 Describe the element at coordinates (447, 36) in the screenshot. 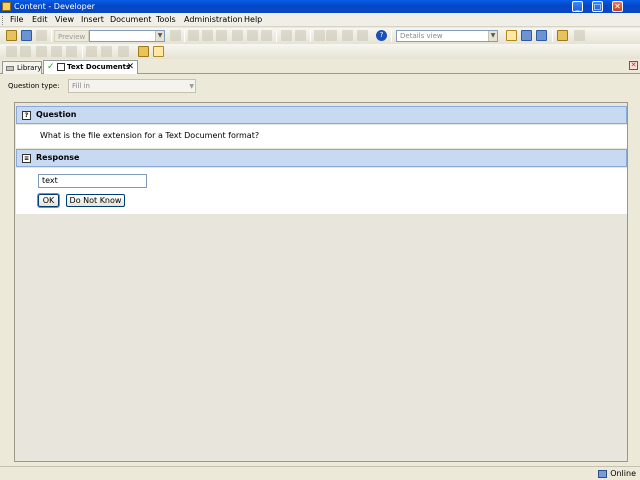

I see `view-select: Details view ▼` at that location.